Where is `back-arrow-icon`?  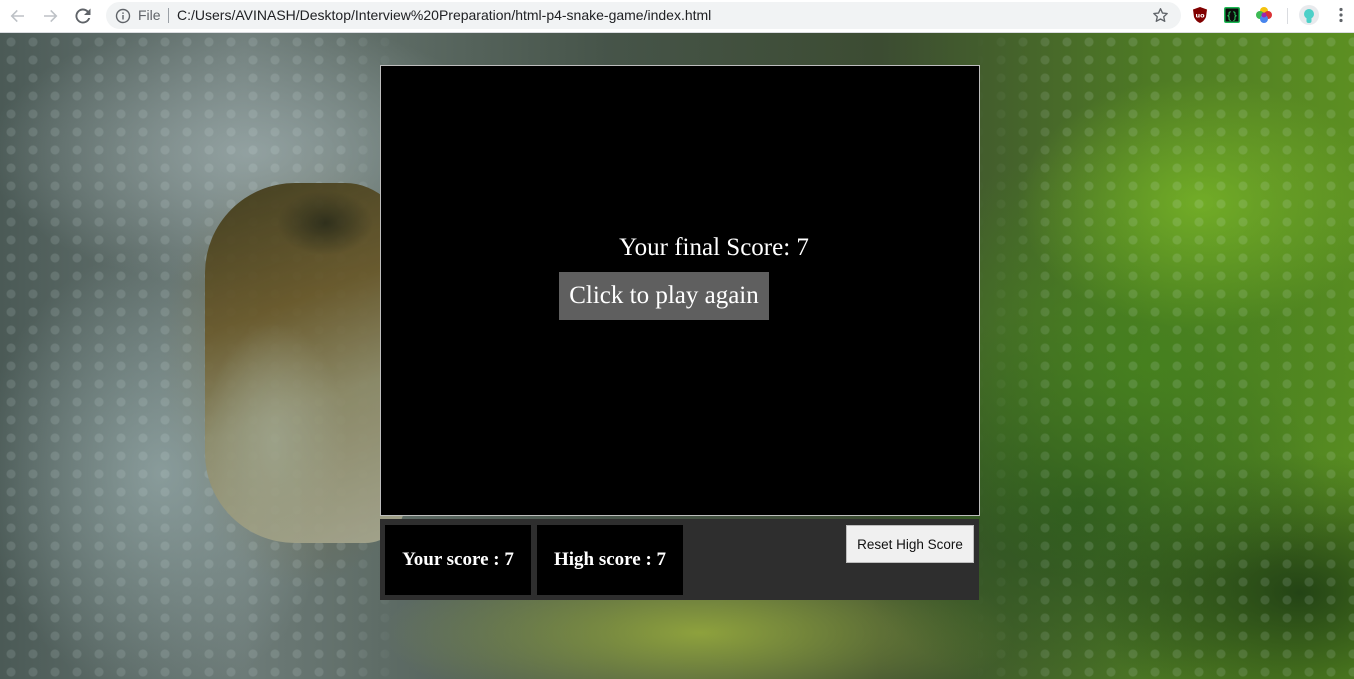 back-arrow-icon is located at coordinates (18, 16).